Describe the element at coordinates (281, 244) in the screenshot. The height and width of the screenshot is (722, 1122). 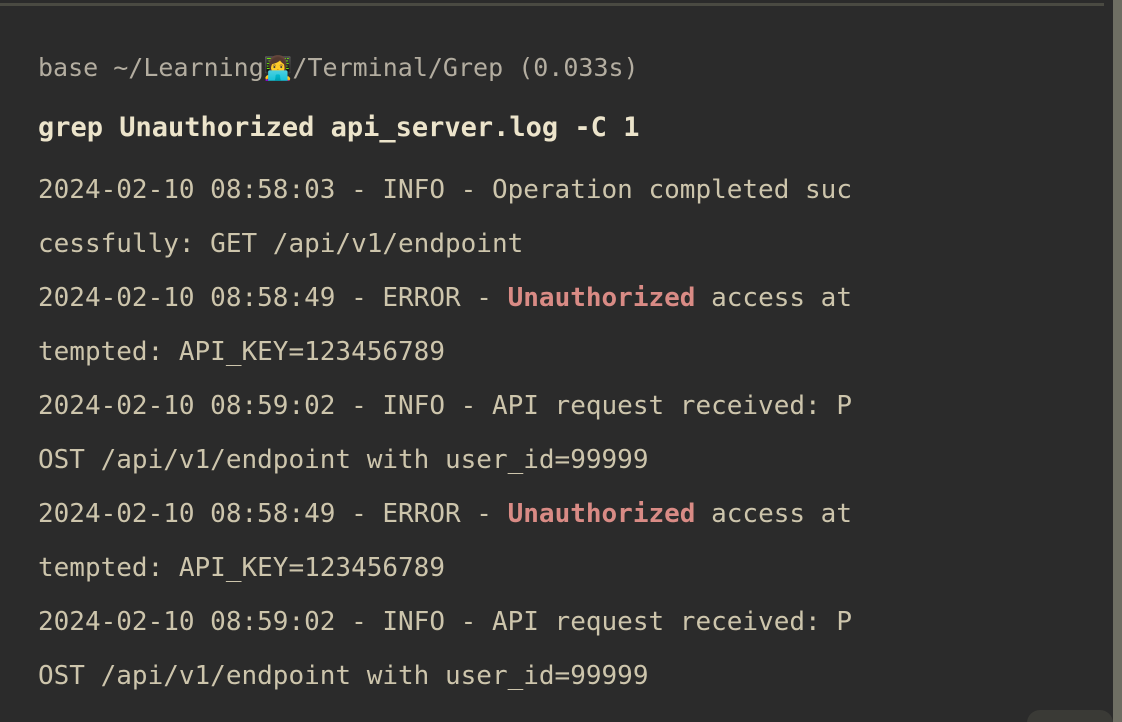
I see `output-line: cessfully: GET /api/v1/endpoint` at that location.